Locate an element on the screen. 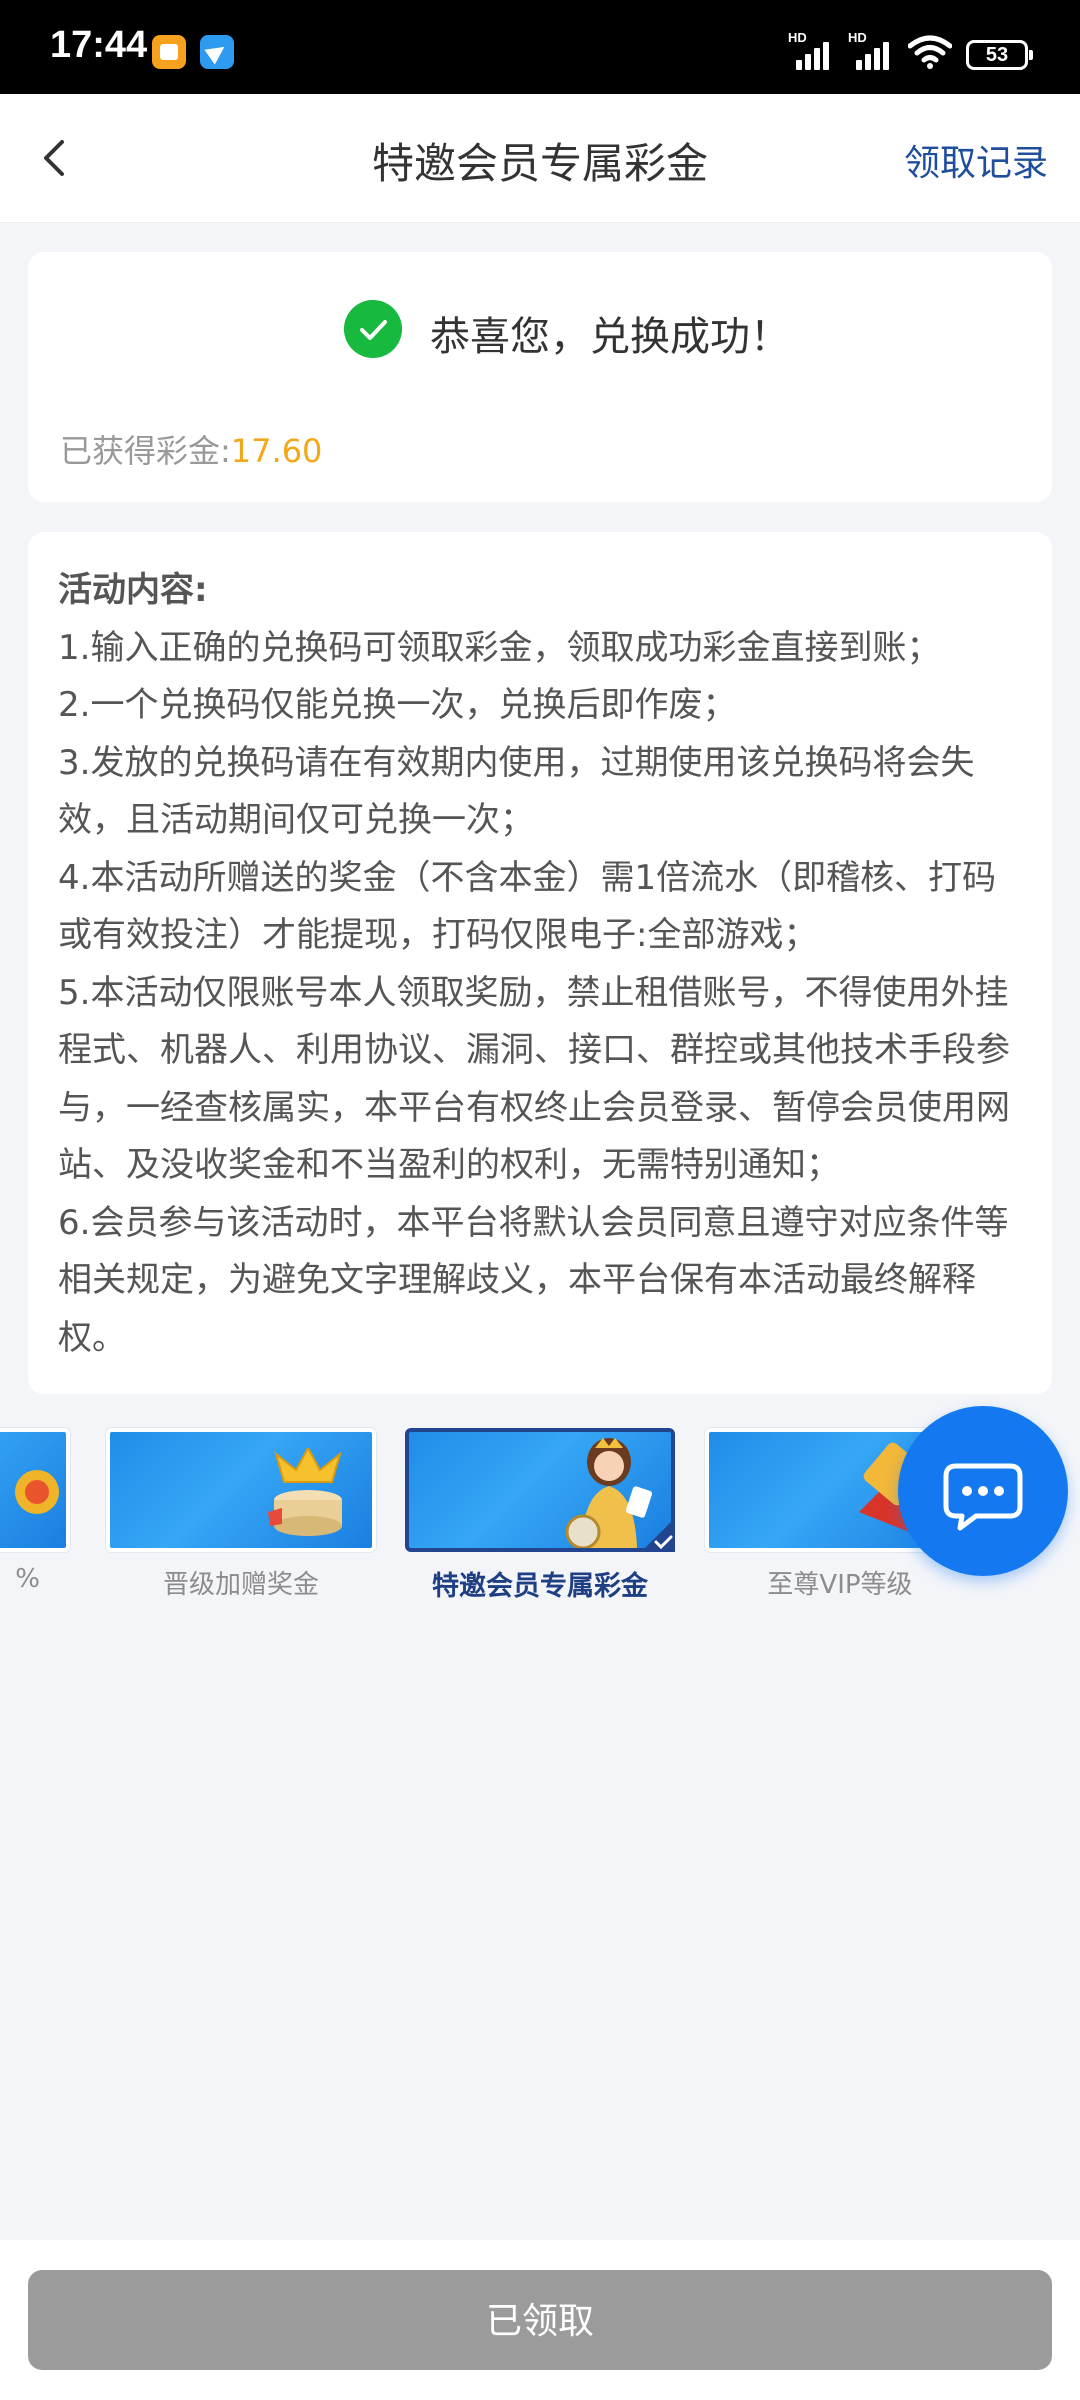  success-card: 恭喜您，兑换成功！ 已获得彩金:17.60 is located at coordinates (540, 377).